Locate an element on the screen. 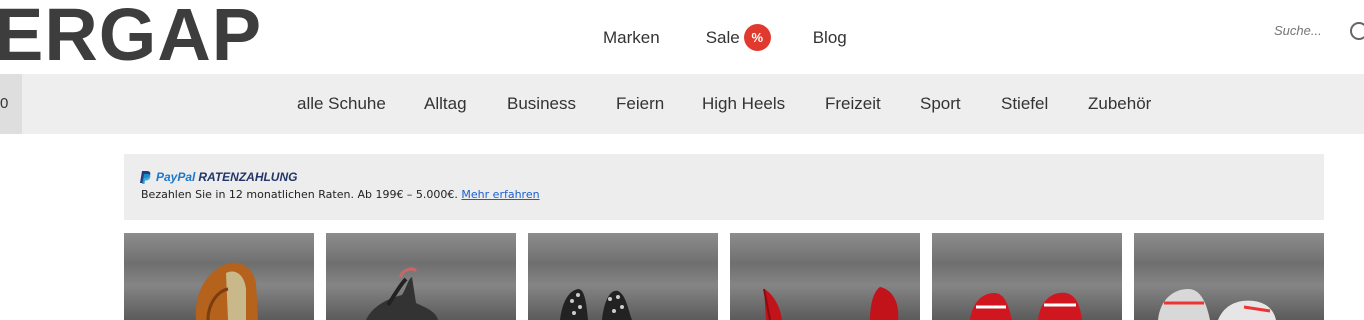 Image resolution: width=1364 pixels, height=320 pixels. nav-marken: Marken is located at coordinates (631, 38).